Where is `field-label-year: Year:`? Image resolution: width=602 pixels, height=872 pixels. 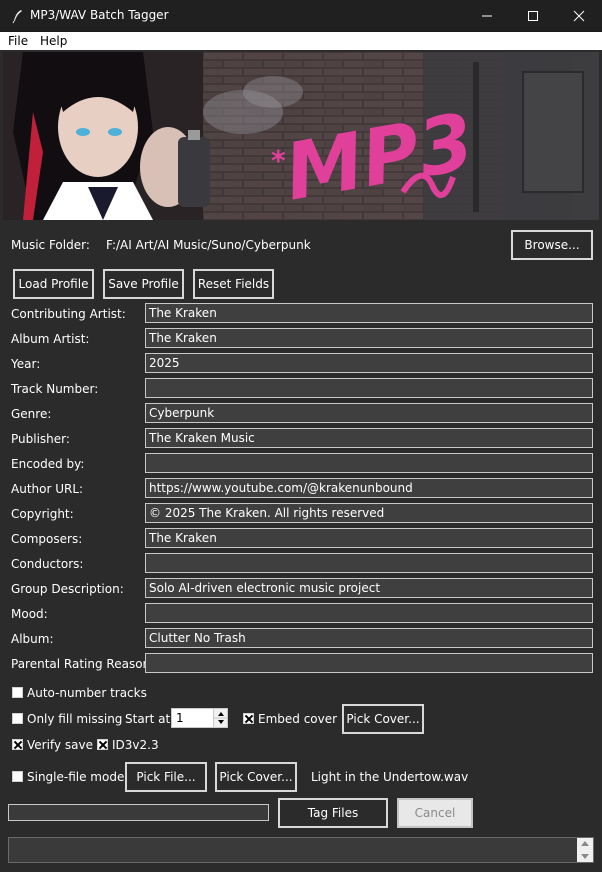
field-label-year: Year: is located at coordinates (26, 364).